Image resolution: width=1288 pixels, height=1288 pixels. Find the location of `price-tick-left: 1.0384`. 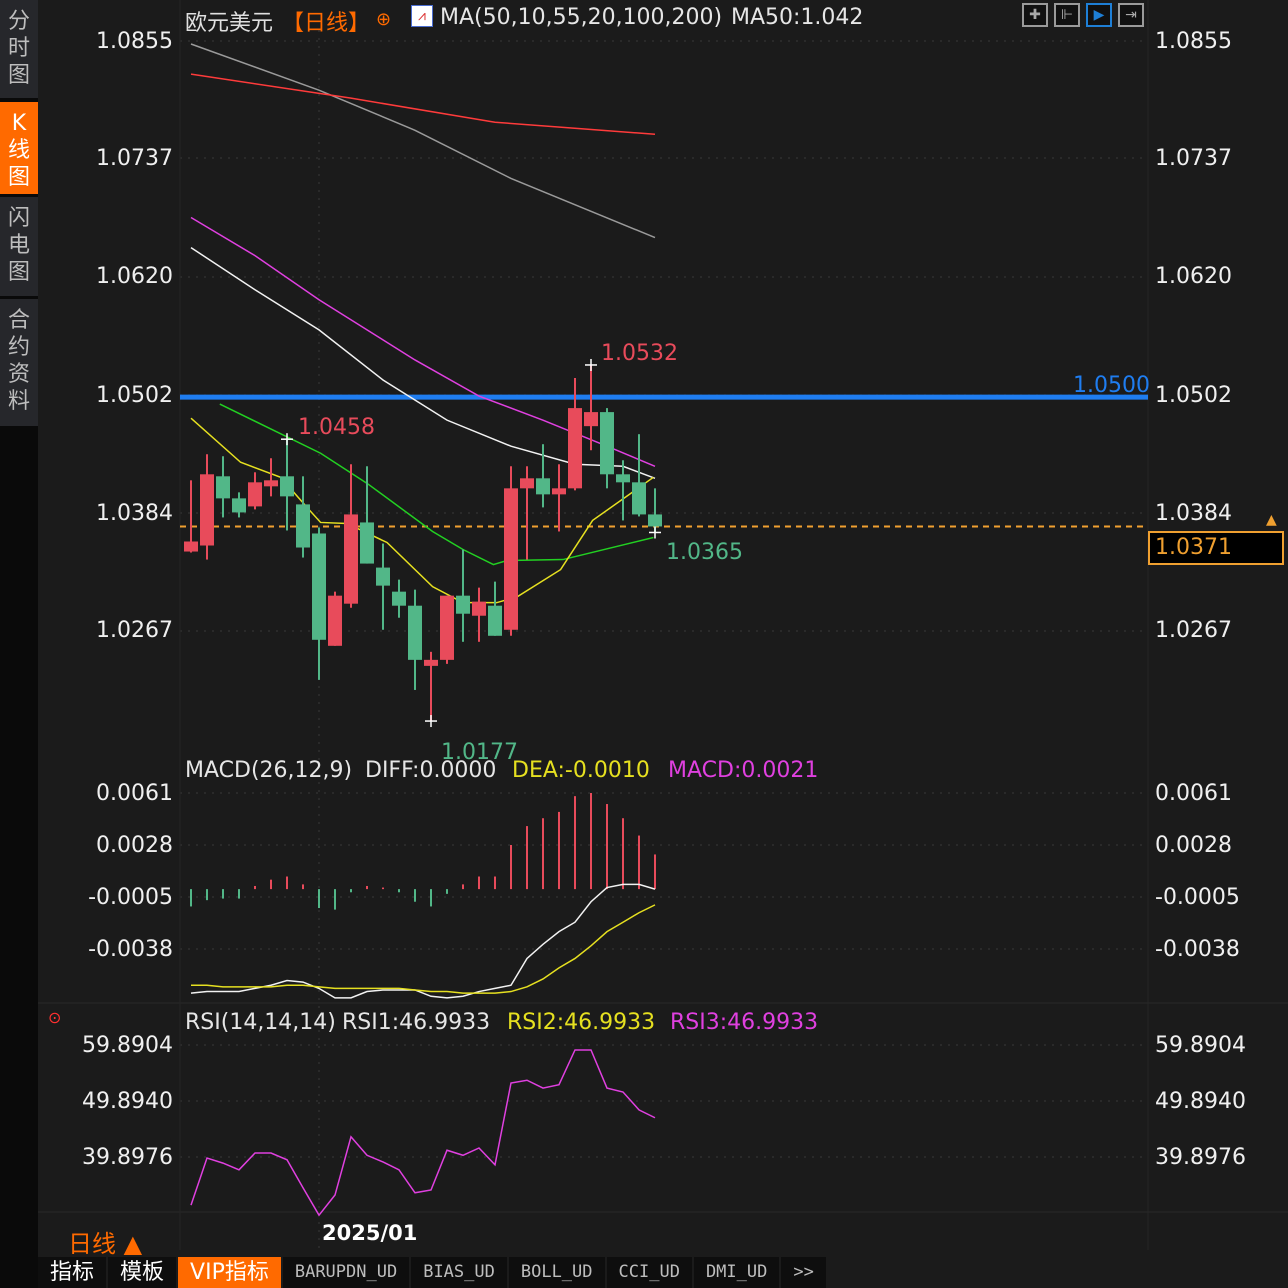

price-tick-left: 1.0384 is located at coordinates (134, 513).